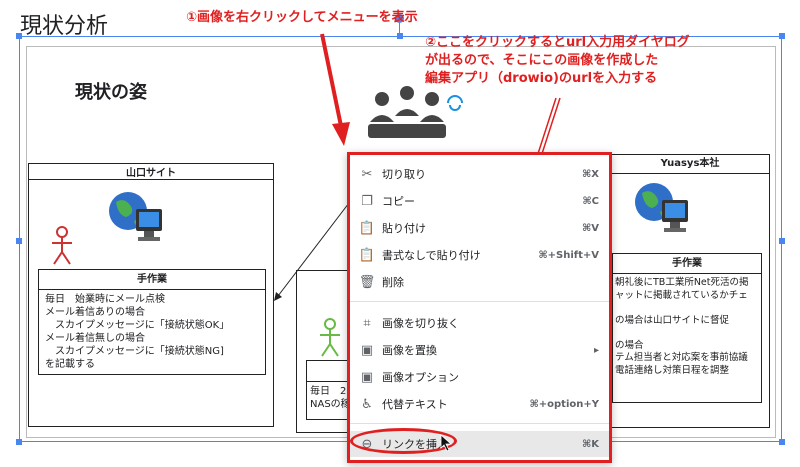 The image size is (800, 467). Describe the element at coordinates (479, 282) in the screenshot. I see `menu-item-delete: 🗑 削除` at that location.